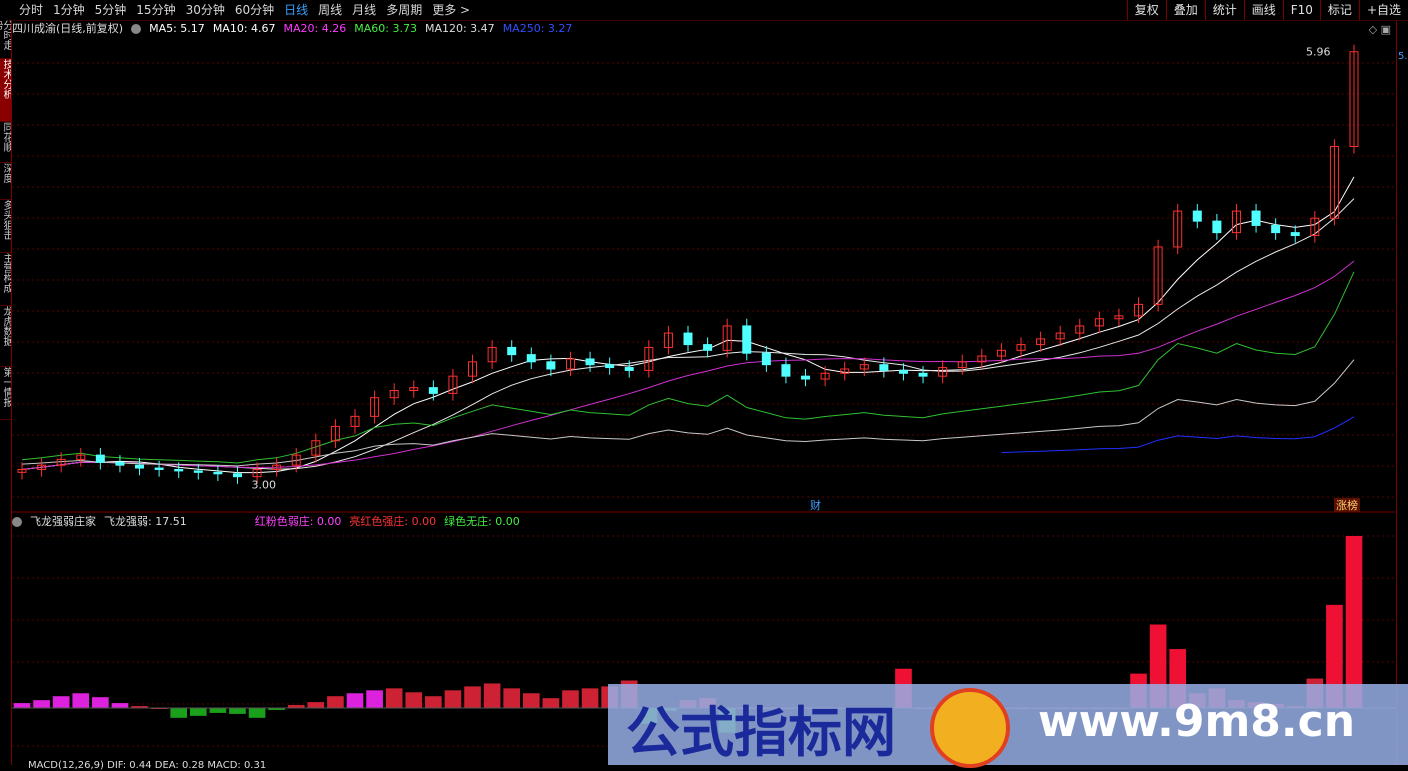 The image size is (1408, 771). I want to click on period-tab: 周线, so click(330, 10).